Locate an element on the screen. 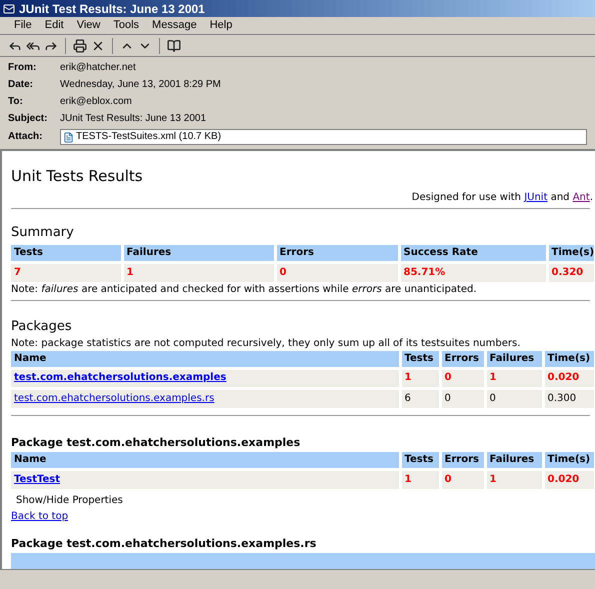 The image size is (595, 589). table-cell: 6 is located at coordinates (420, 398).